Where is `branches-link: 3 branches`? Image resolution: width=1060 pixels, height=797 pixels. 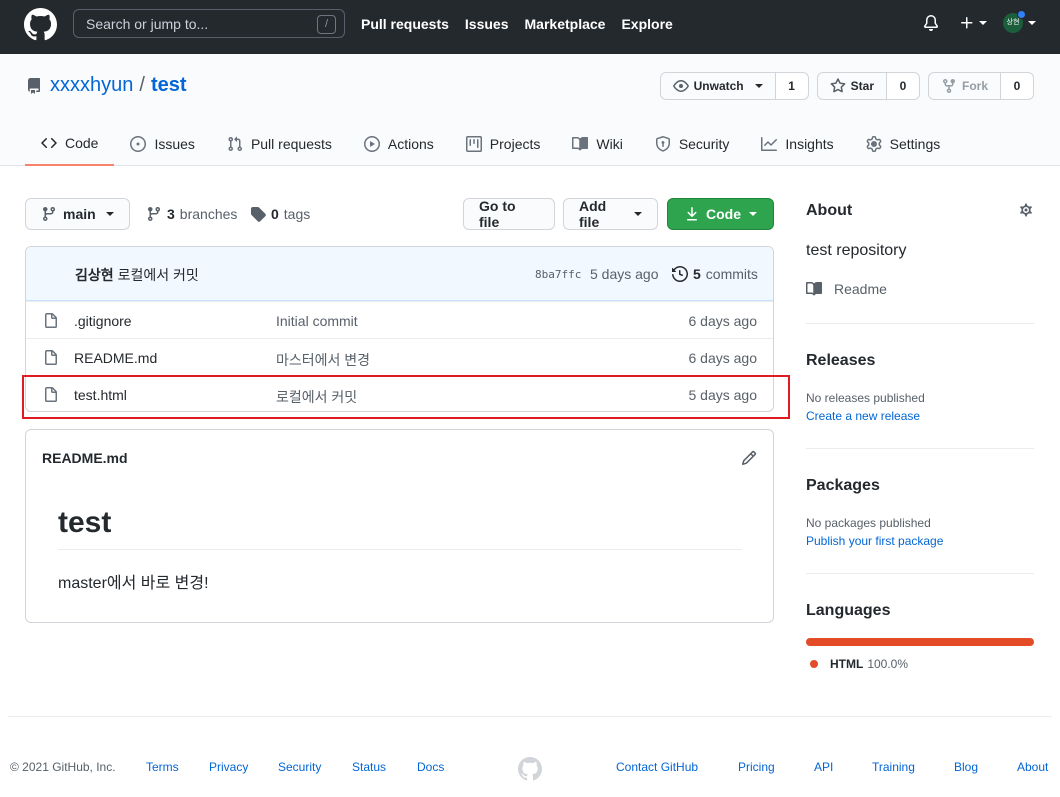 branches-link: 3 branches is located at coordinates (191, 214).